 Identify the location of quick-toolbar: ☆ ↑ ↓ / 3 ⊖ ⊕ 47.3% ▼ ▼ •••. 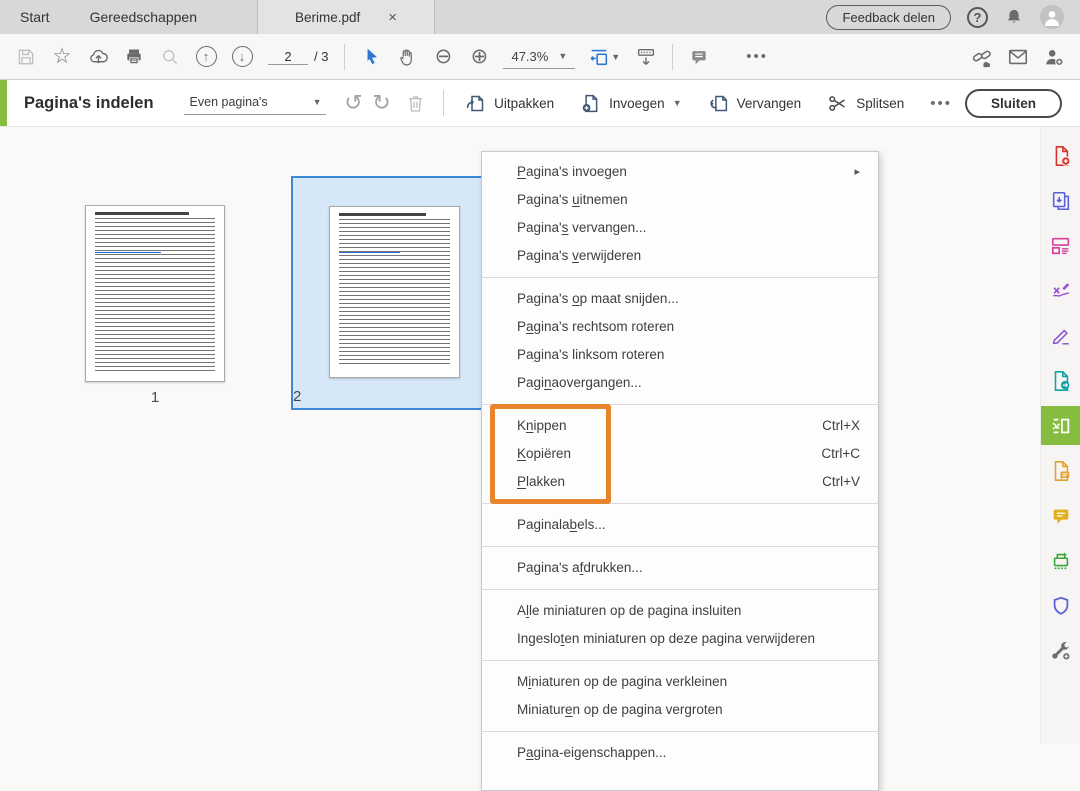
(540, 57).